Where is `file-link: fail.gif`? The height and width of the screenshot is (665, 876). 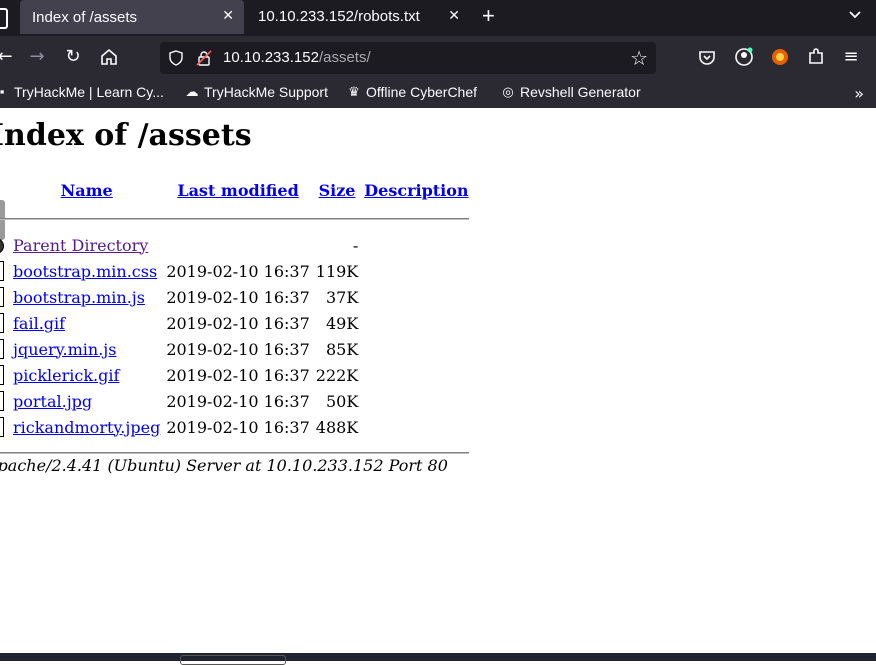 file-link: fail.gif is located at coordinates (39, 323).